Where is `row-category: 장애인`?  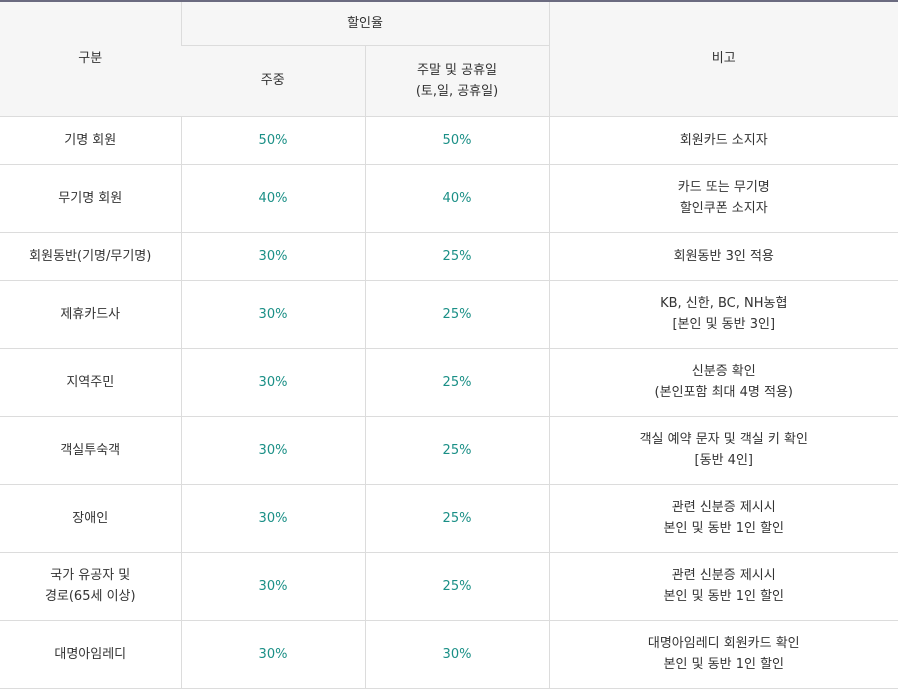 row-category: 장애인 is located at coordinates (90, 518).